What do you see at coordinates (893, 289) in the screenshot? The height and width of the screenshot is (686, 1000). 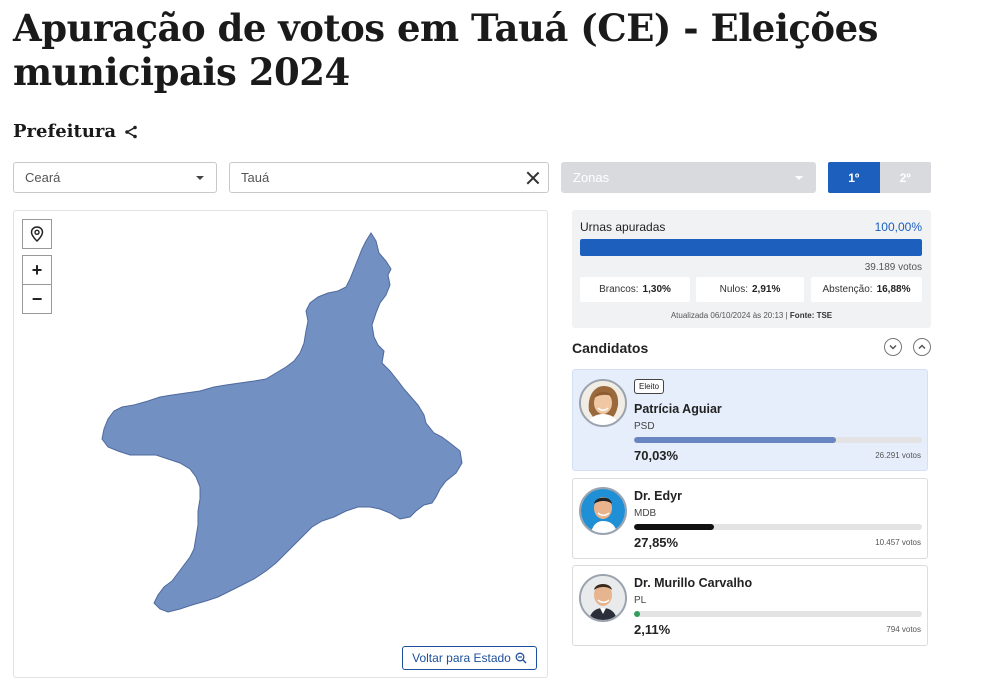 I see `abstencao-value: 16,88%` at bounding box center [893, 289].